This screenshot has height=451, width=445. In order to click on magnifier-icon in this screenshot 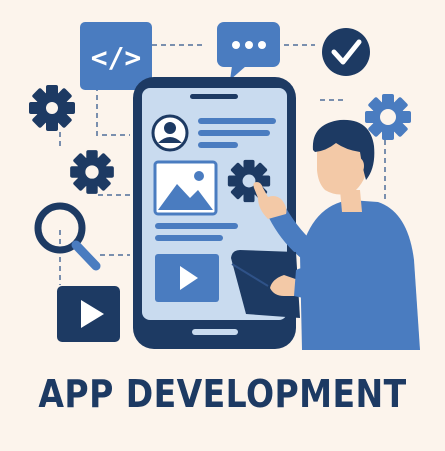, I will do `click(67, 236)`.